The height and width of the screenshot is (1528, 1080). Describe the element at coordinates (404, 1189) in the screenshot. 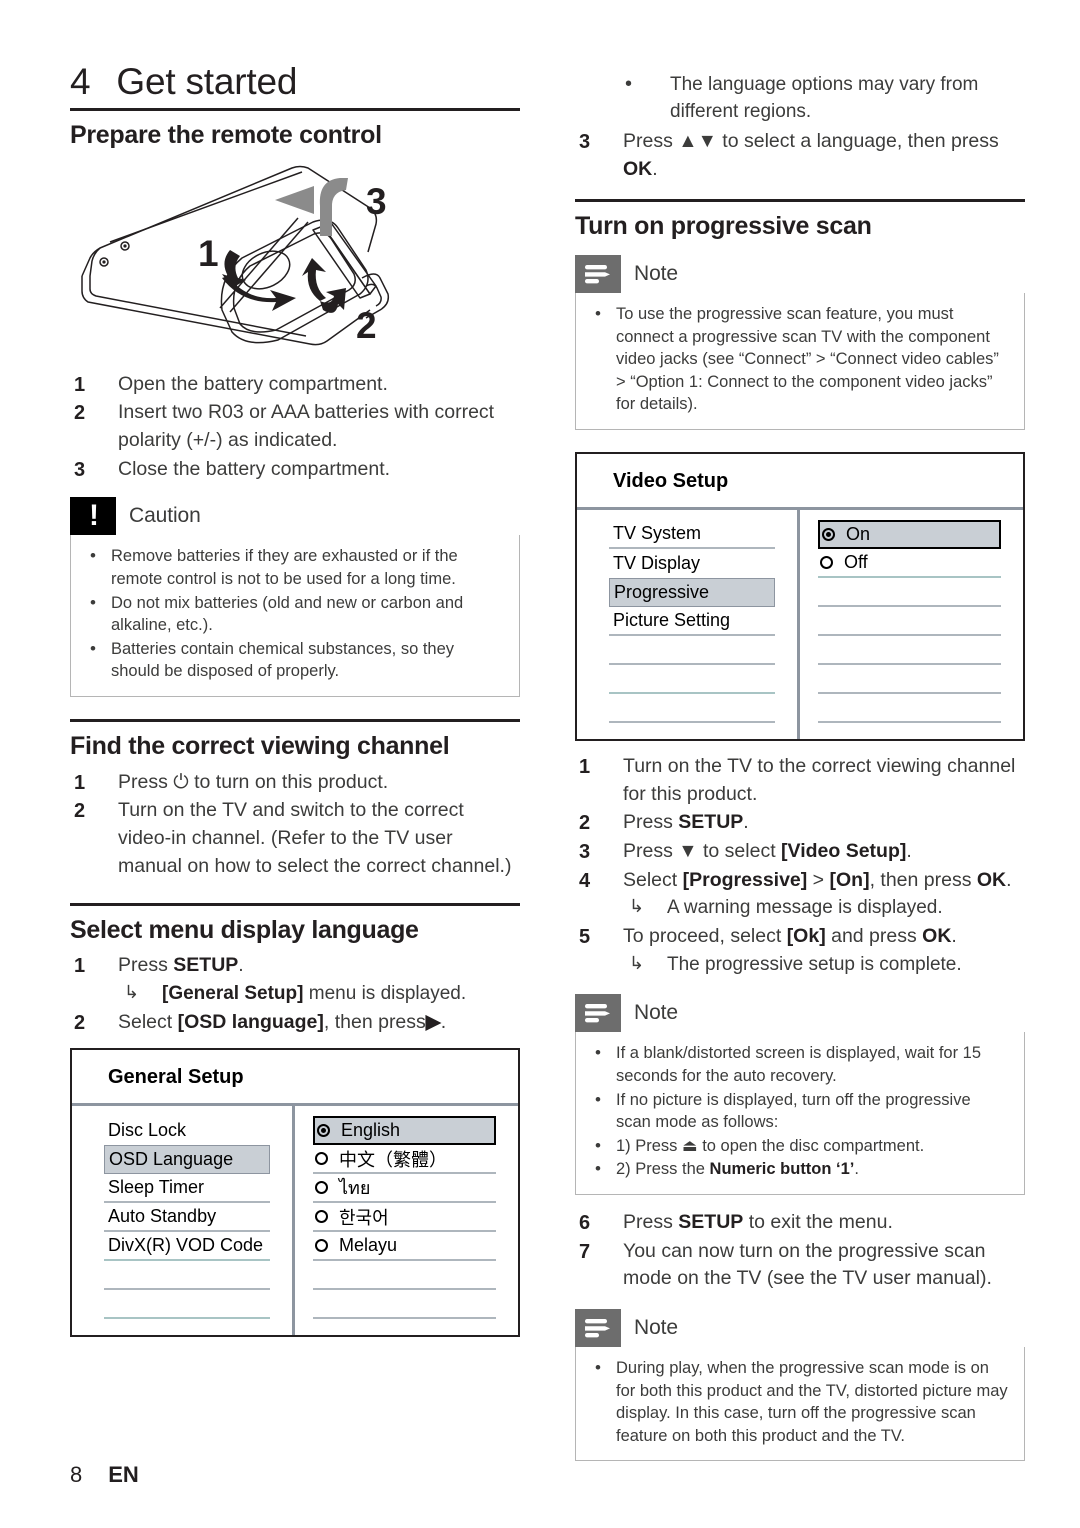

I see `osd-menu-item: ไทย` at that location.